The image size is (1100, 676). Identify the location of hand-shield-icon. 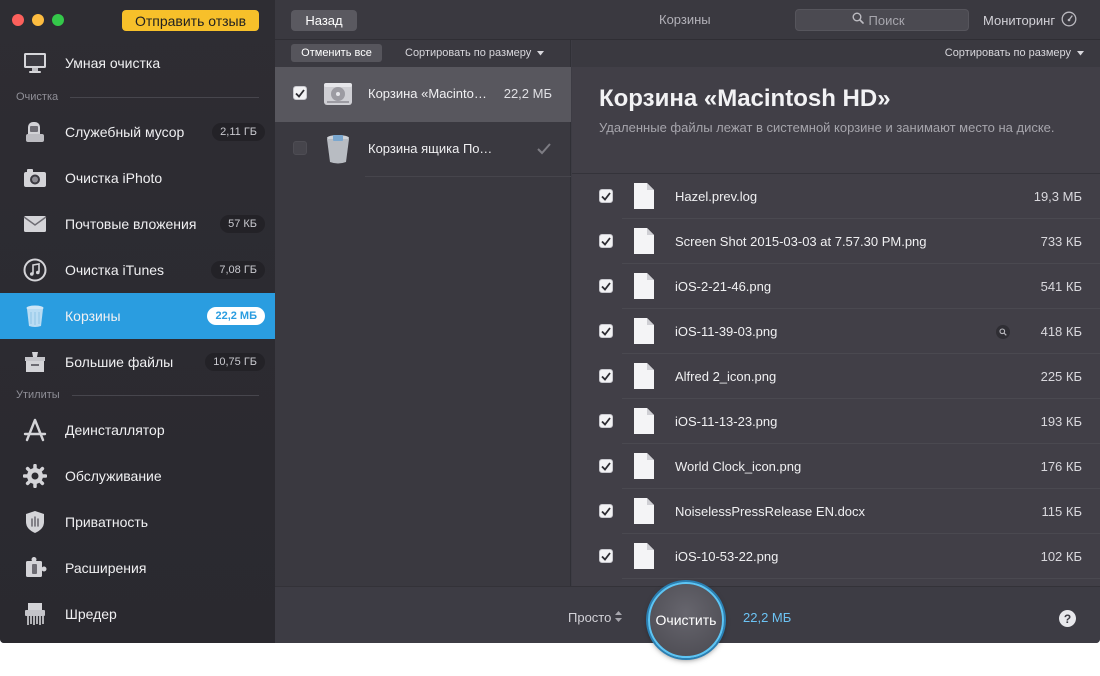
(35, 522).